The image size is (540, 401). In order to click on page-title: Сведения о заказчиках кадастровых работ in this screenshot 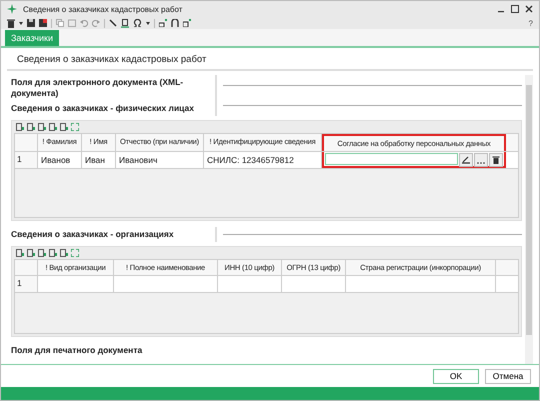, I will do `click(270, 59)`.